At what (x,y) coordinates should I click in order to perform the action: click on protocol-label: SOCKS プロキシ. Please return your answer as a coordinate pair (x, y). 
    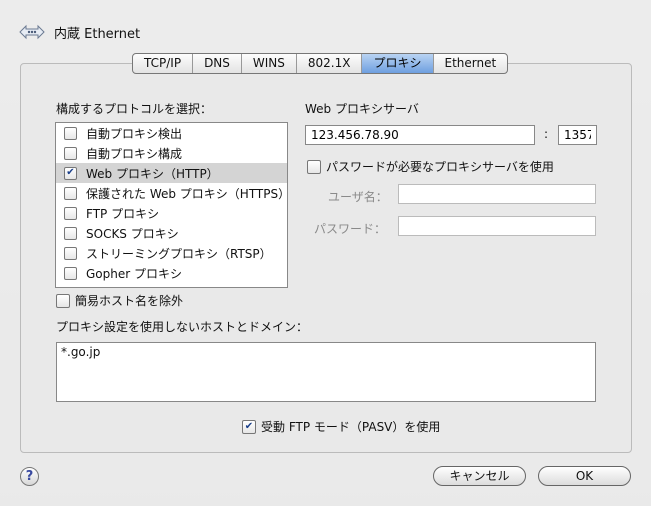
    Looking at the image, I should click on (132, 233).